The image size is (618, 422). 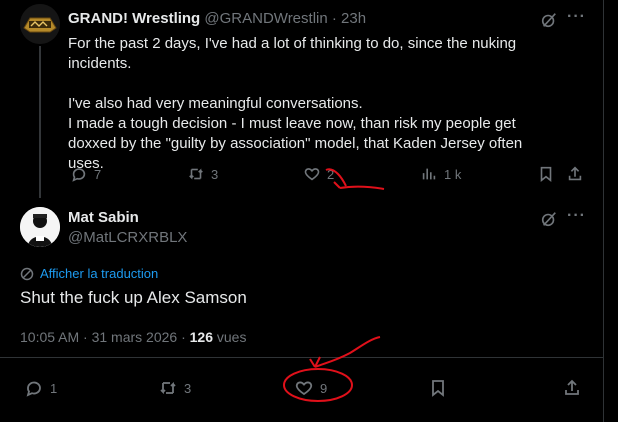 I want to click on post1-reply-count: 7, so click(x=98, y=174).